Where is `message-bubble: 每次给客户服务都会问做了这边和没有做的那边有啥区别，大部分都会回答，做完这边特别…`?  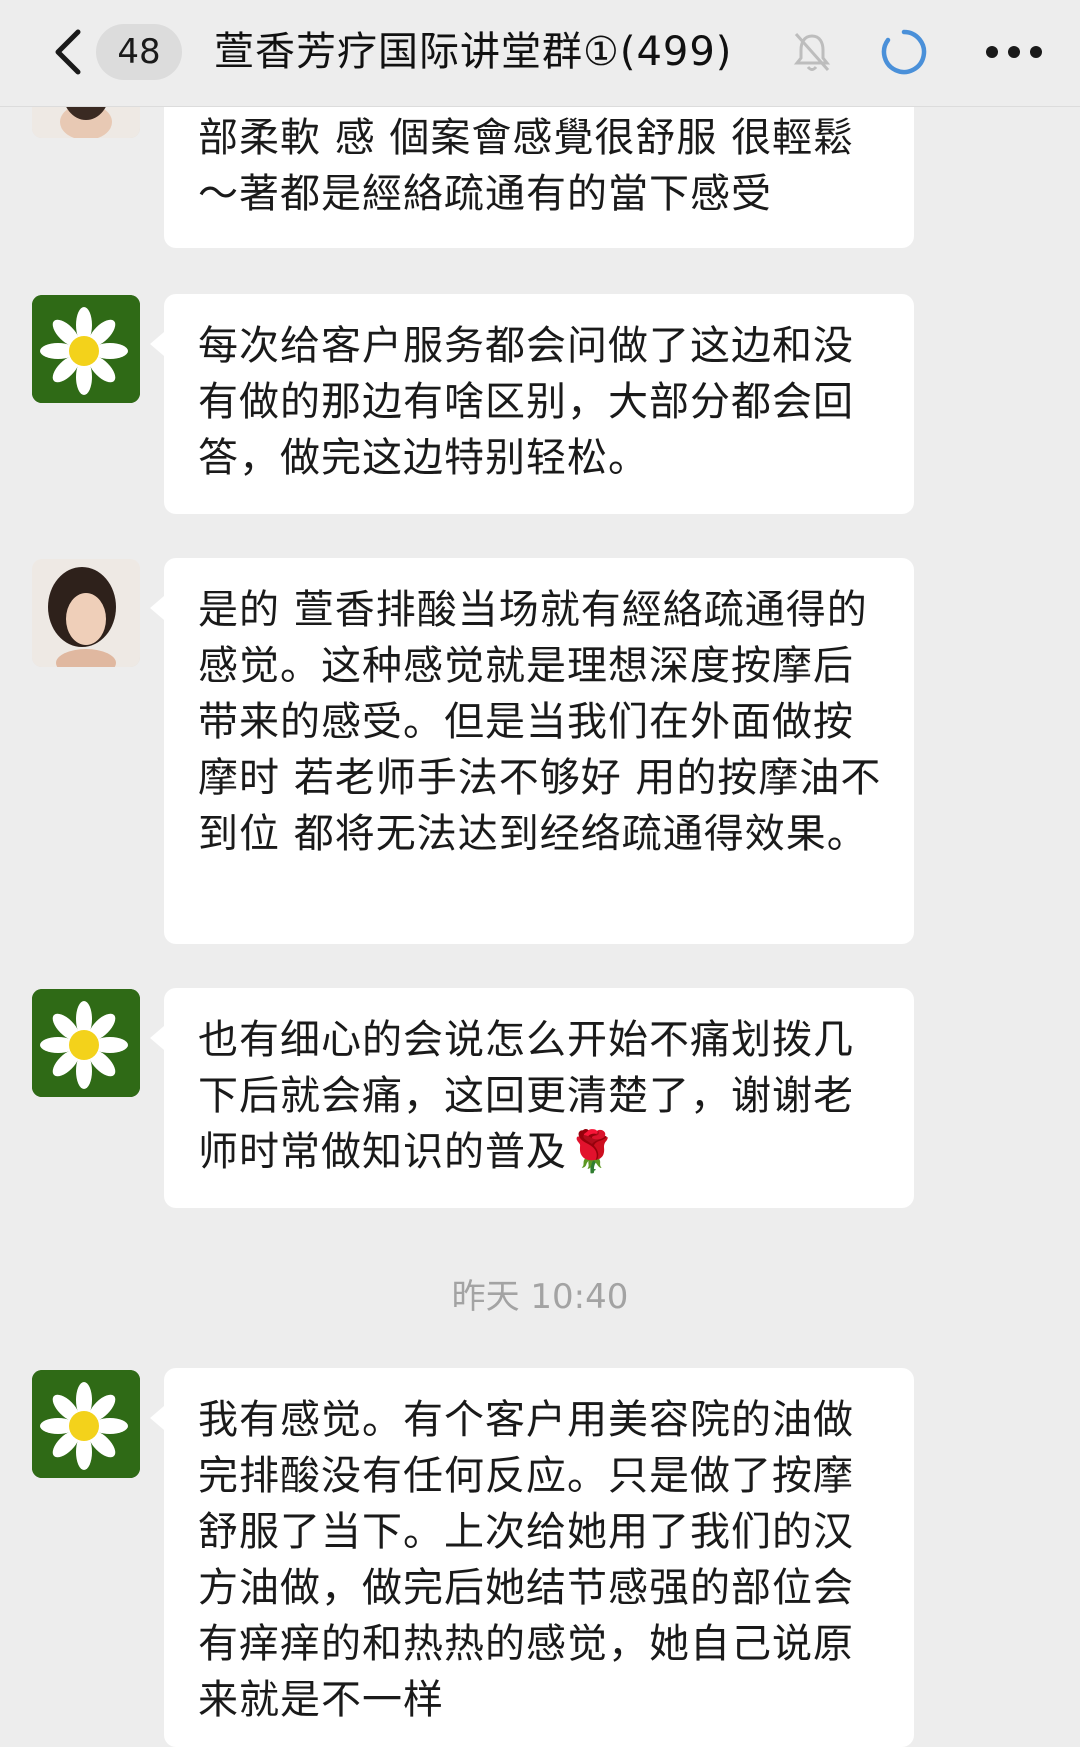
message-bubble: 每次给客户服务都会问做了这边和没有做的那边有啥区别，大部分都会回答，做完这边特别… is located at coordinates (532, 404).